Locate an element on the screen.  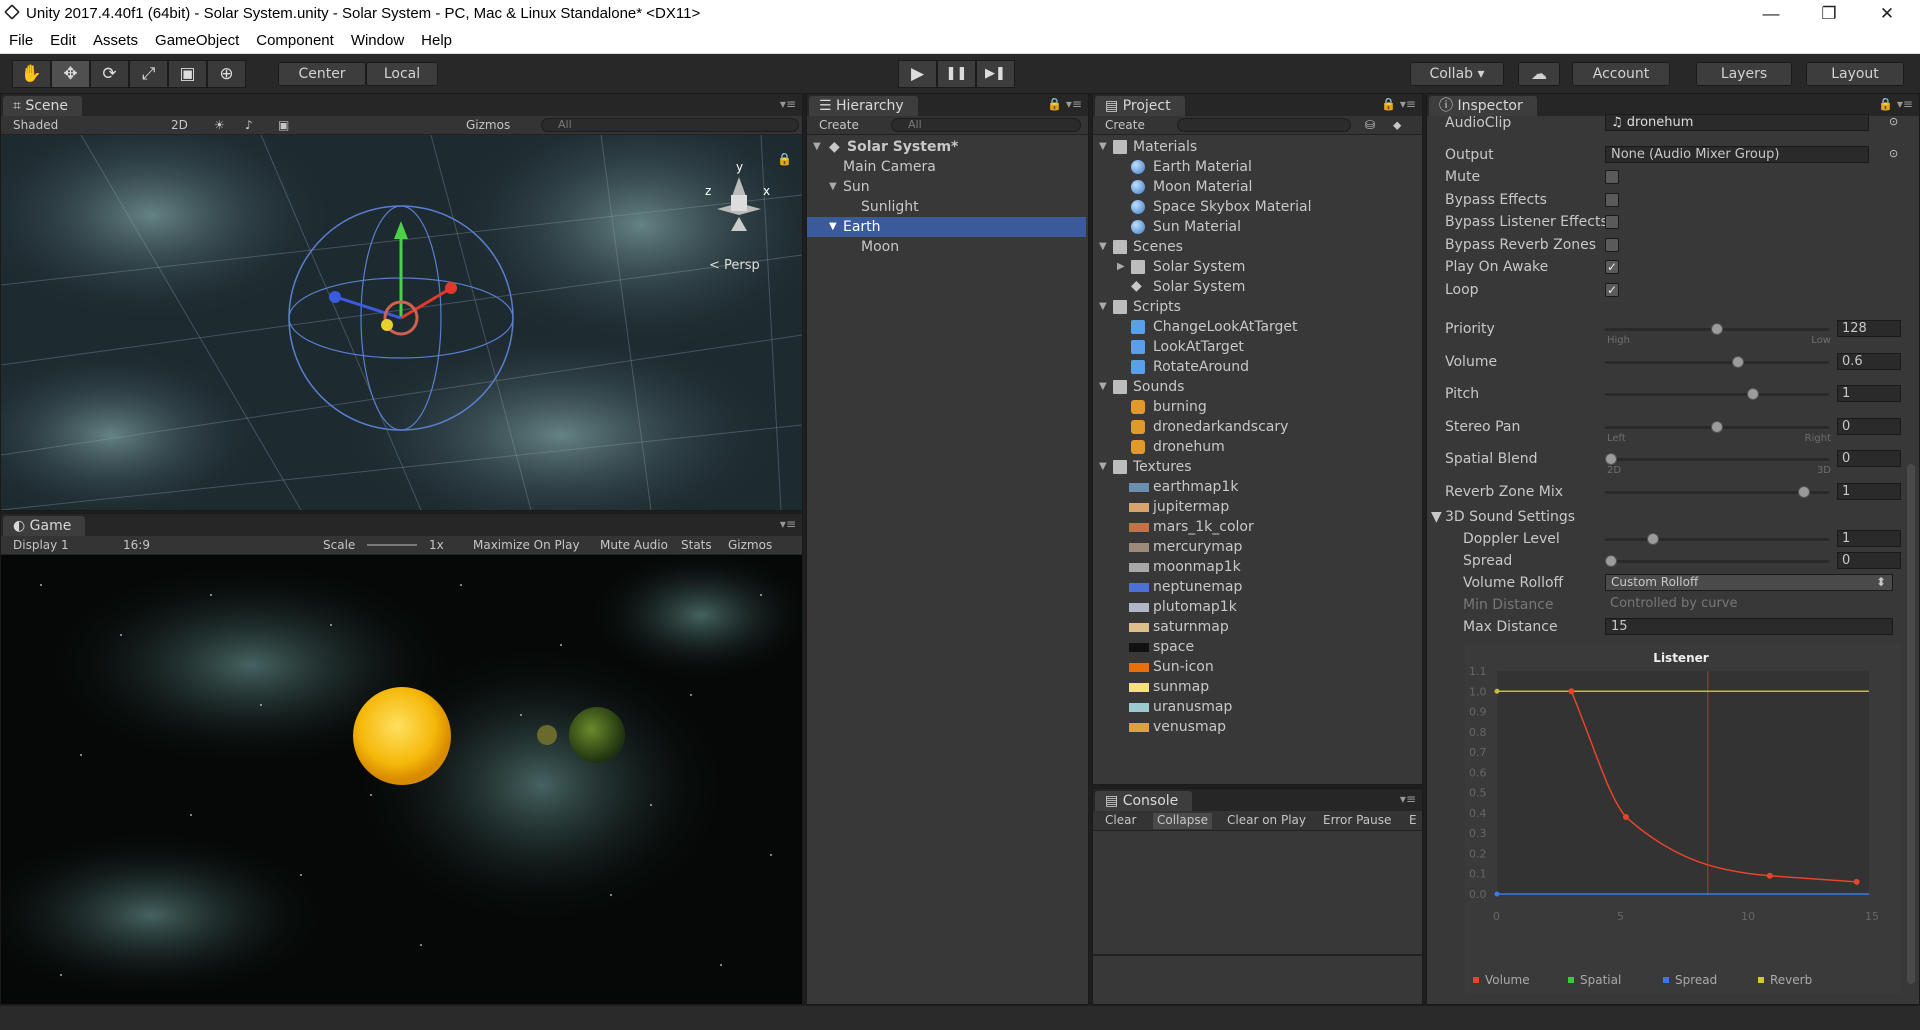
project-item: LookAtTarget is located at coordinates (1257, 347).